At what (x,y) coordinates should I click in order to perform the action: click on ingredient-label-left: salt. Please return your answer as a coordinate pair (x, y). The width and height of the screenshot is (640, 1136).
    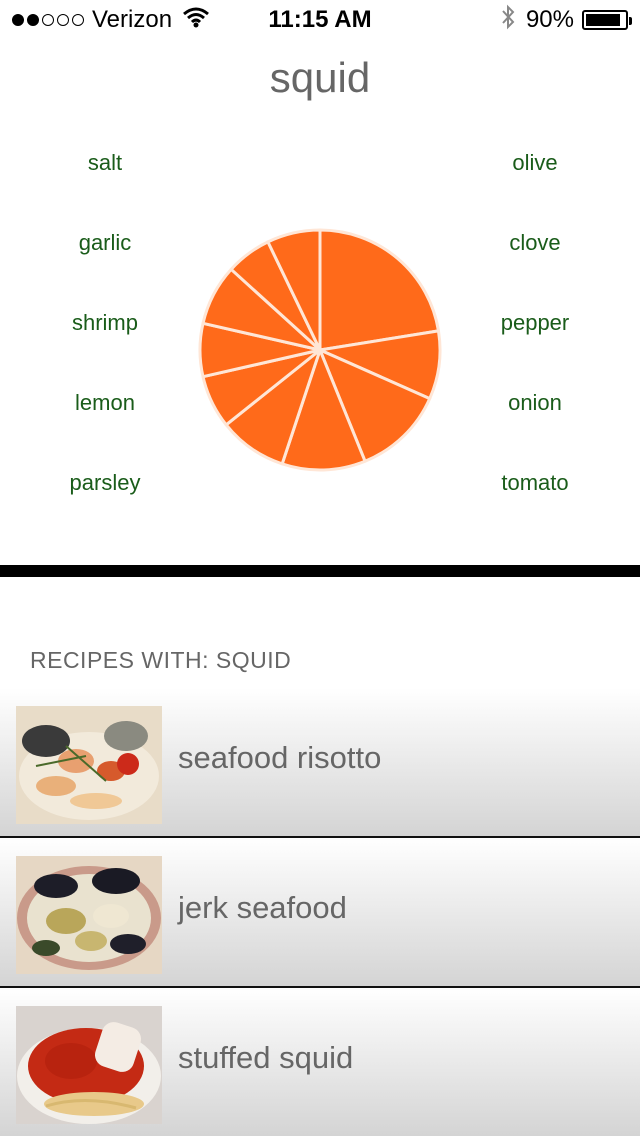
    Looking at the image, I should click on (105, 163).